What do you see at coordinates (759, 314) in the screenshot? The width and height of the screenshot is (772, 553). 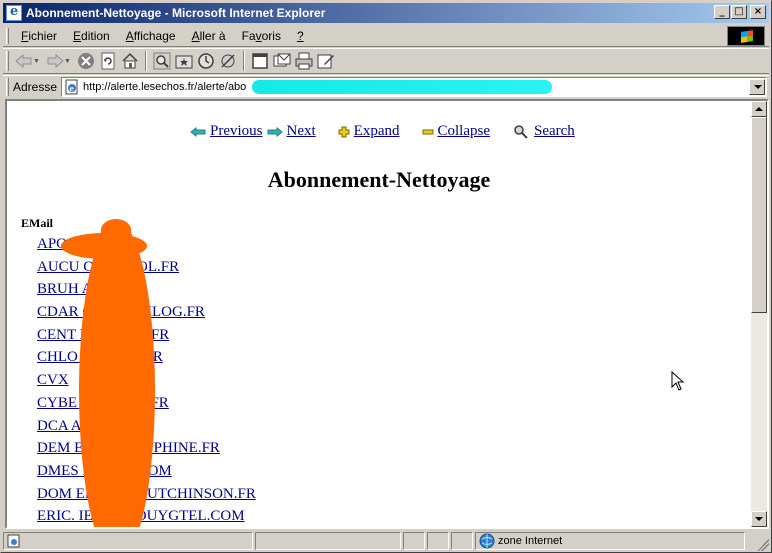 I see `vertical-scrollbar` at bounding box center [759, 314].